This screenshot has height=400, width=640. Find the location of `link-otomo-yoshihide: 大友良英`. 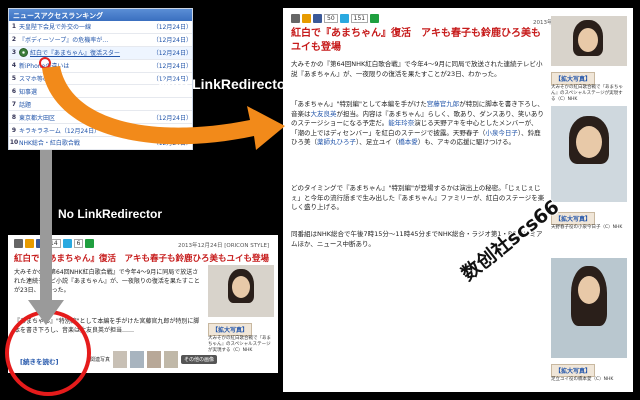

link-otomo-yoshihide: 大友良英 is located at coordinates (324, 114).